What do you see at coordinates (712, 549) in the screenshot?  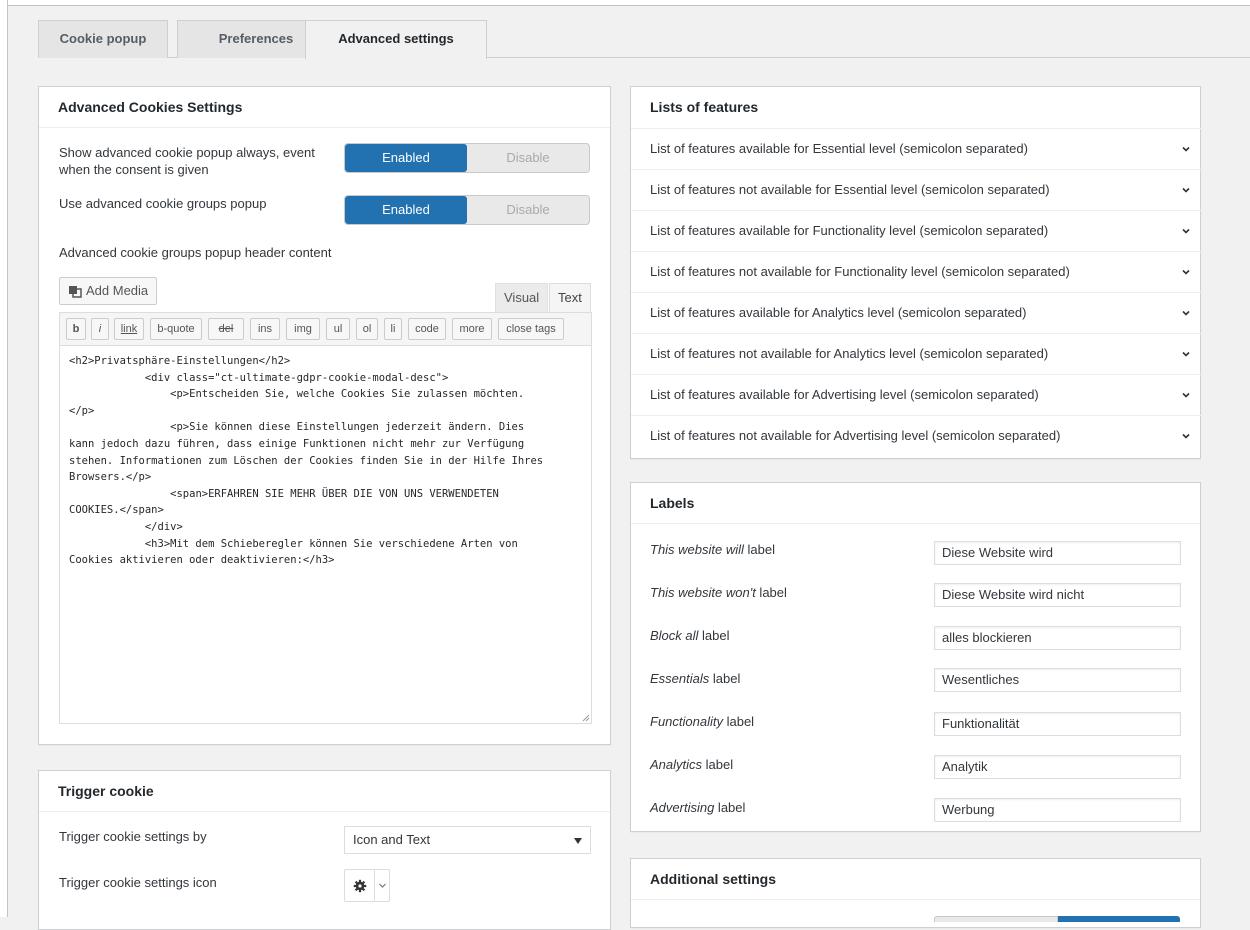 I see `label-name-this-website-will: This website will label` at bounding box center [712, 549].